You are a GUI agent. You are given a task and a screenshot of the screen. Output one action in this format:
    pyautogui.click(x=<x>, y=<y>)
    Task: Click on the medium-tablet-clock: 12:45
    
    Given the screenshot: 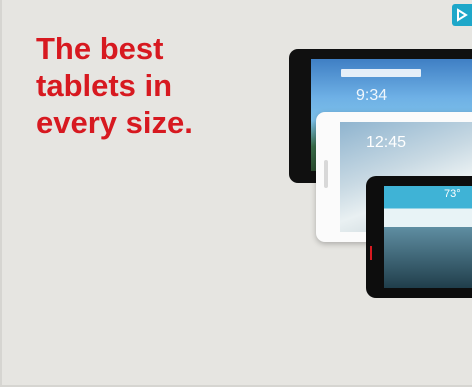 What is the action you would take?
    pyautogui.click(x=386, y=142)
    